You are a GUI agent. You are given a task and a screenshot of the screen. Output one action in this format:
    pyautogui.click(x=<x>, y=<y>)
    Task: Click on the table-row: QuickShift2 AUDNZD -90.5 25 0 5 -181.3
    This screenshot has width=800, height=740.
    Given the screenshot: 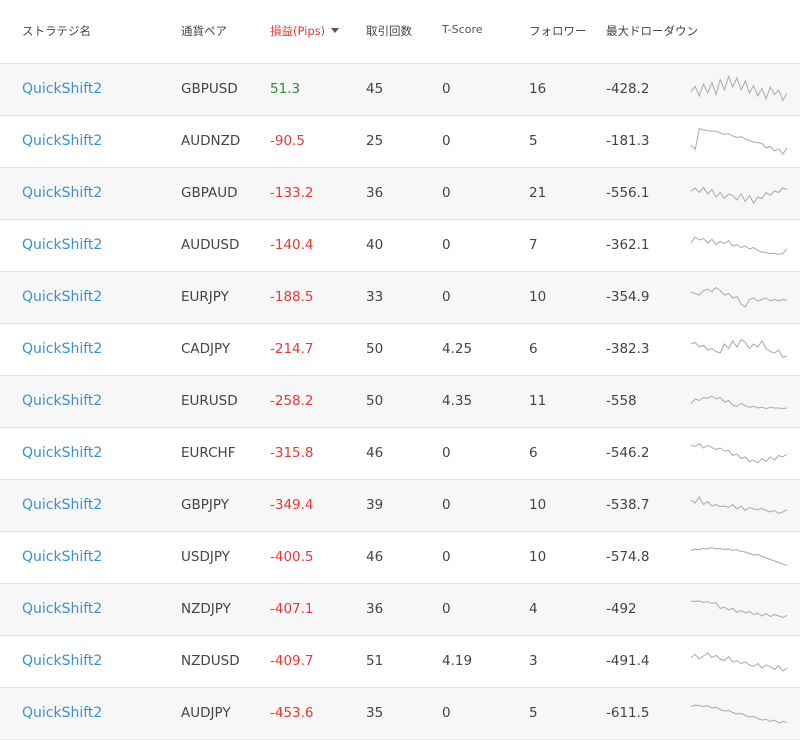 What is the action you would take?
    pyautogui.click(x=400, y=142)
    